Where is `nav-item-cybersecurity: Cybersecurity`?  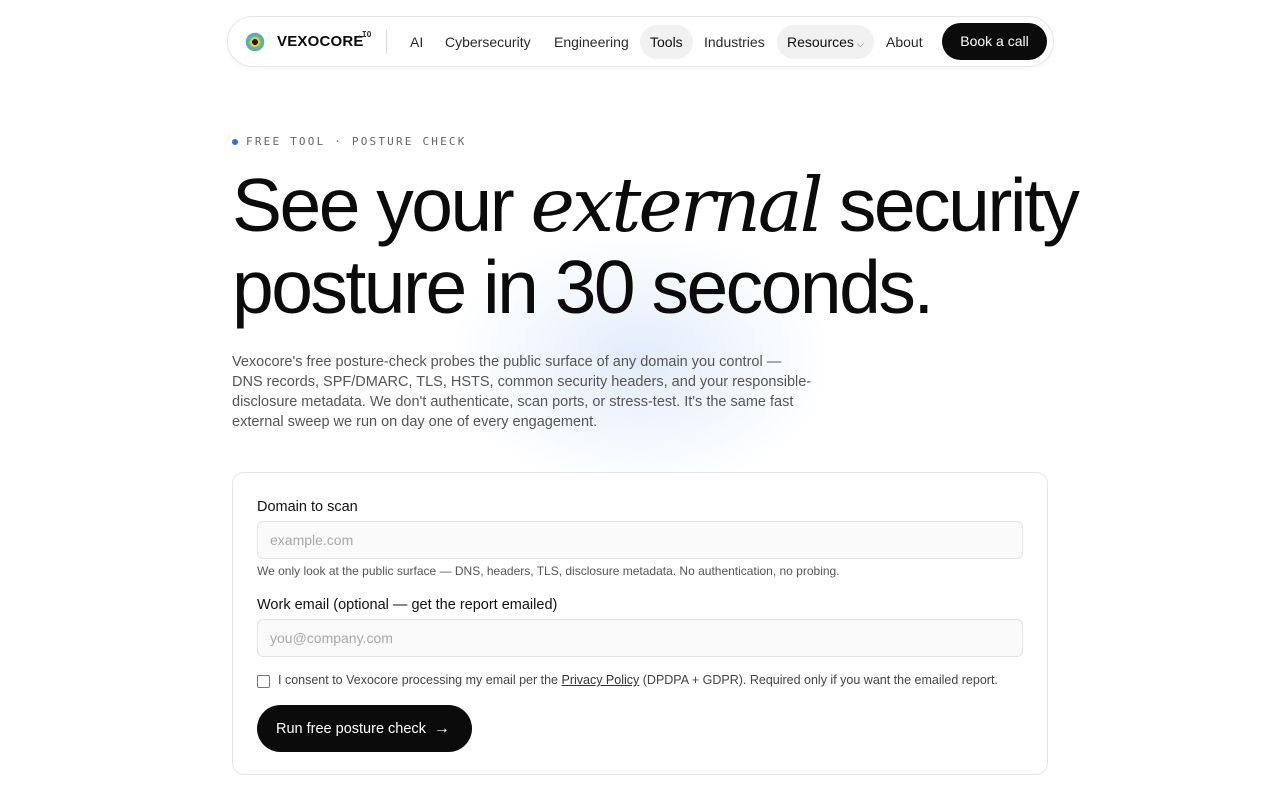 nav-item-cybersecurity: Cybersecurity is located at coordinates (488, 42).